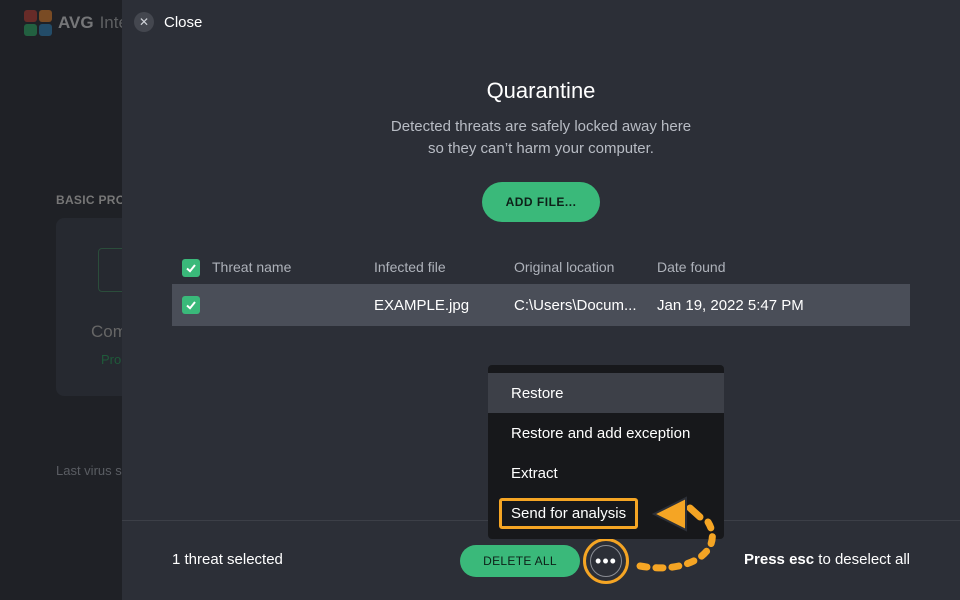  What do you see at coordinates (691, 267) in the screenshot?
I see `column-date-found: Date found` at bounding box center [691, 267].